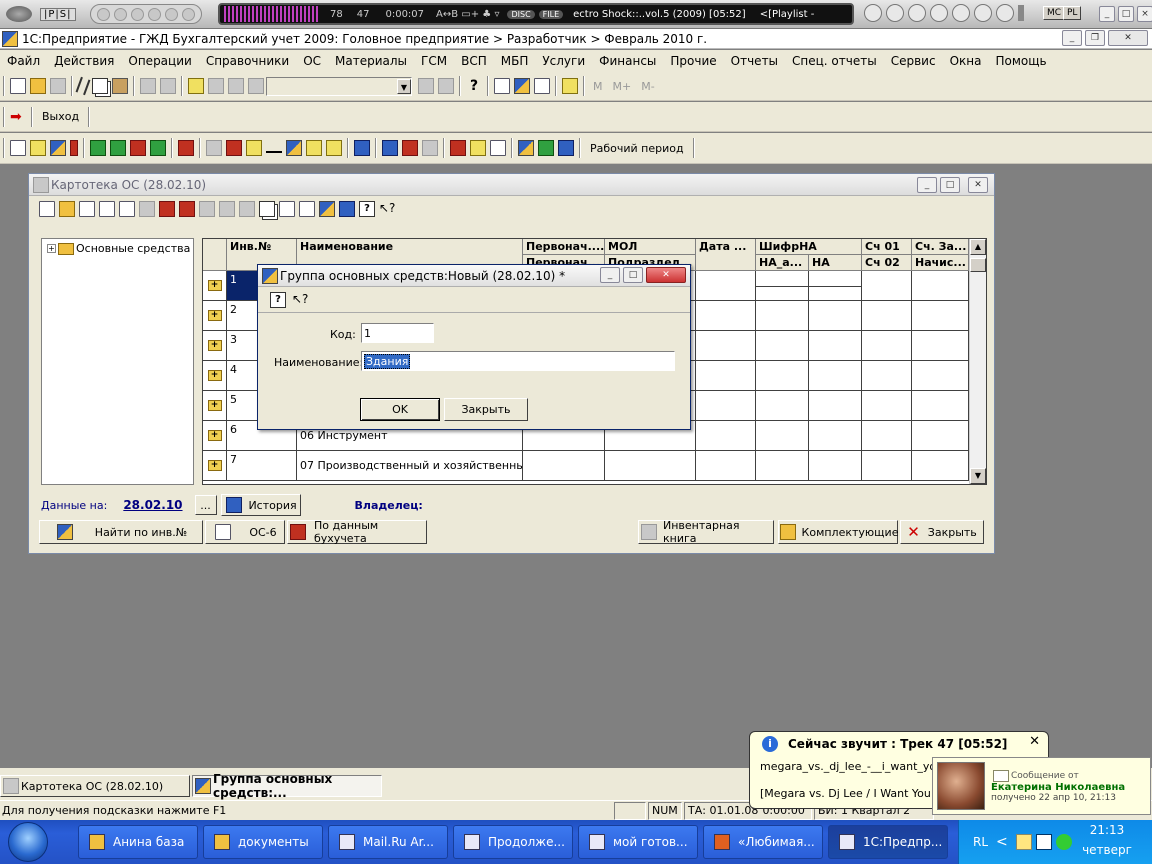 The height and width of the screenshot is (864, 1152). What do you see at coordinates (227, 209) in the screenshot?
I see `filter-off-icon` at bounding box center [227, 209].